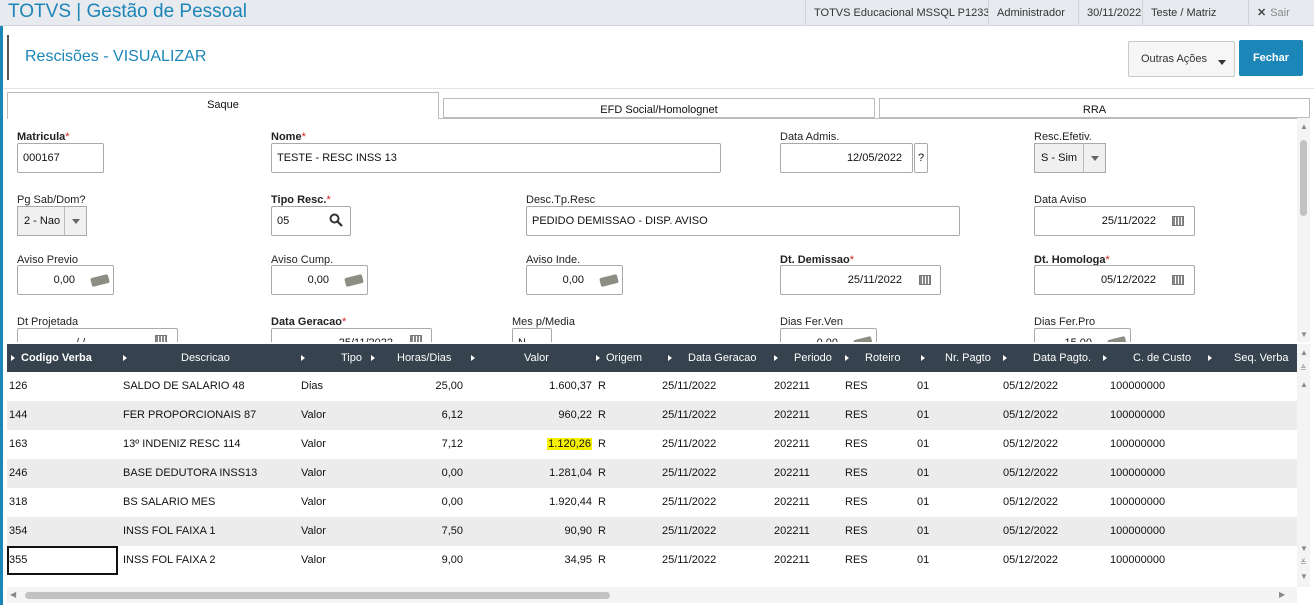 The width and height of the screenshot is (1314, 605). I want to click on grid-horizontal-scrollbar: ◀ ▶, so click(652, 595).